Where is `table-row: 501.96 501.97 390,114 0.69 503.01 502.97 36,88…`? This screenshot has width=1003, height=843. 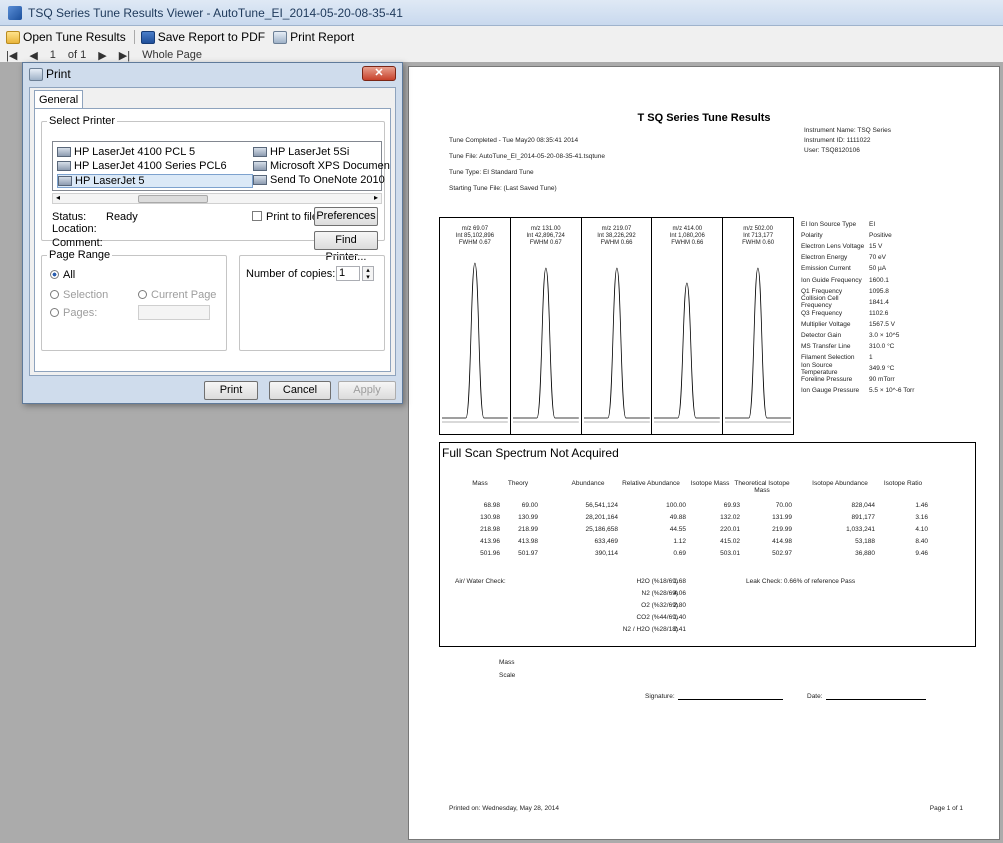
table-row: 501.96 501.97 390,114 0.69 503.01 502.97 36,88… is located at coordinates (707, 555).